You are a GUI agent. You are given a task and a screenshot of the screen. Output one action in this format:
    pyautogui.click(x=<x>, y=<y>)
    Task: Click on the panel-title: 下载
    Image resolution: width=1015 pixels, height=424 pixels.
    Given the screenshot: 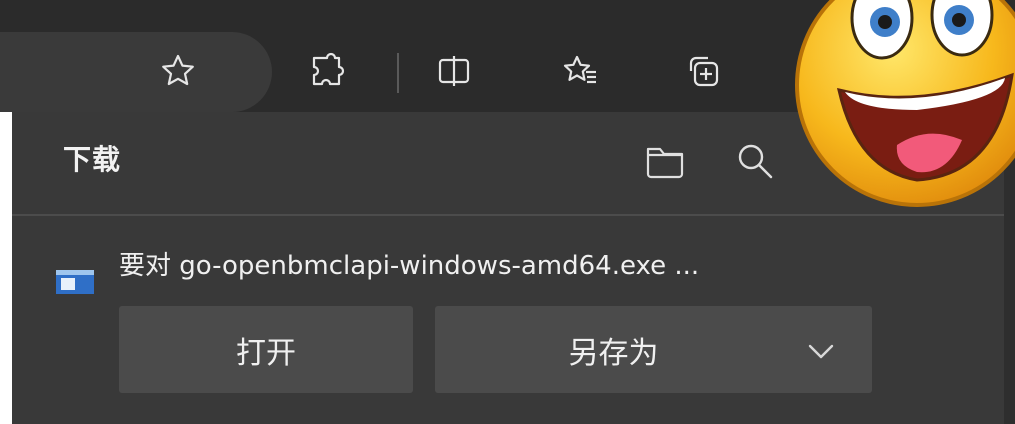 What is the action you would take?
    pyautogui.click(x=92, y=159)
    